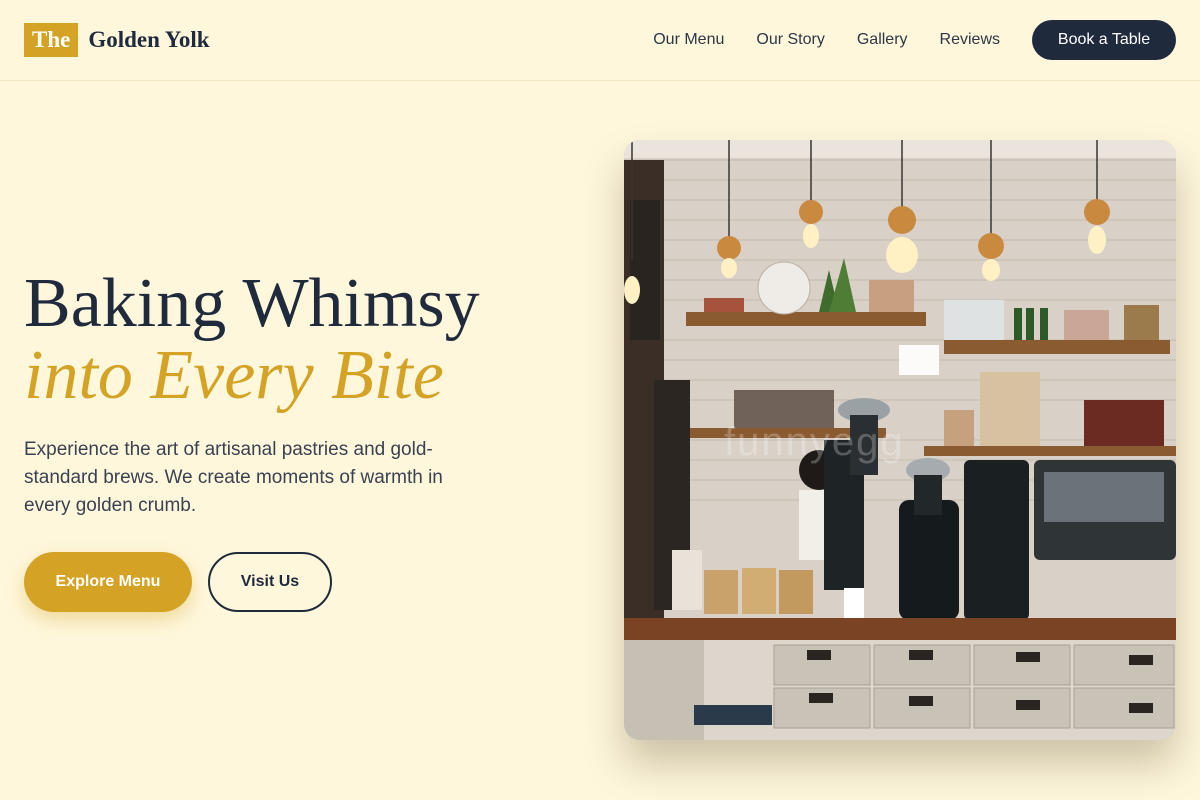 The height and width of the screenshot is (800, 1200). I want to click on logo: The Golden Yolk, so click(117, 40).